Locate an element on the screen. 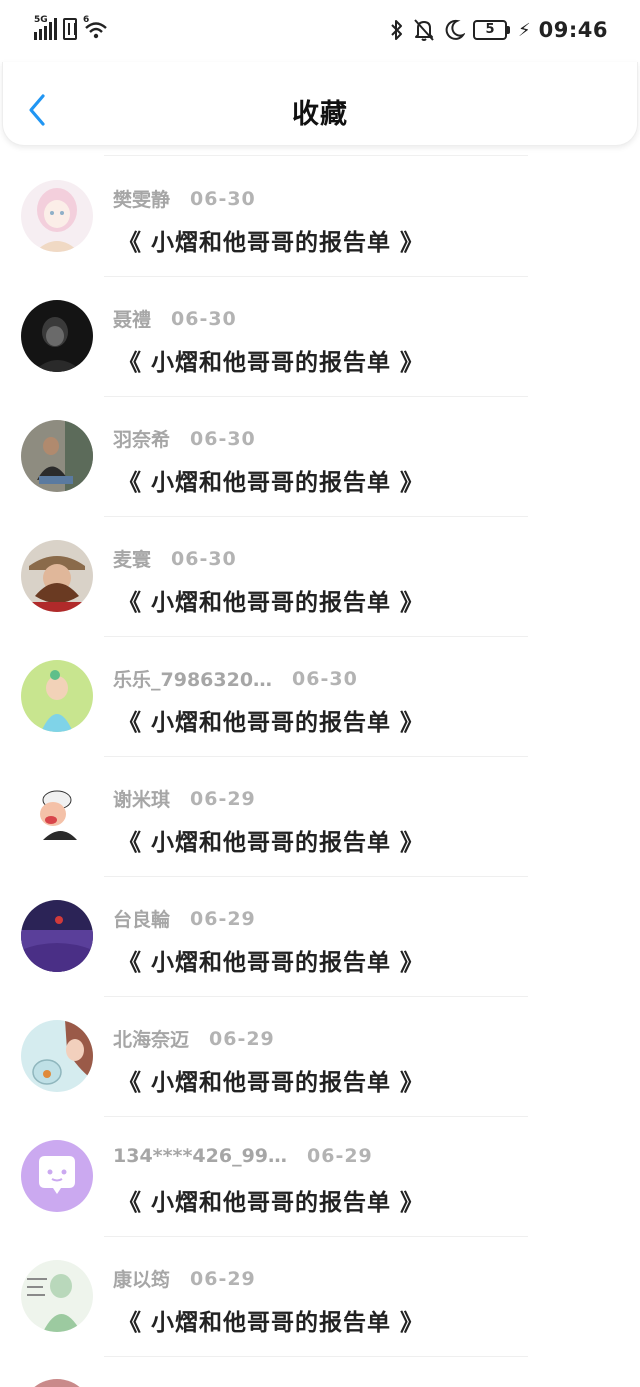 The height and width of the screenshot is (1387, 640). user-name: 聂禮 is located at coordinates (132, 320).